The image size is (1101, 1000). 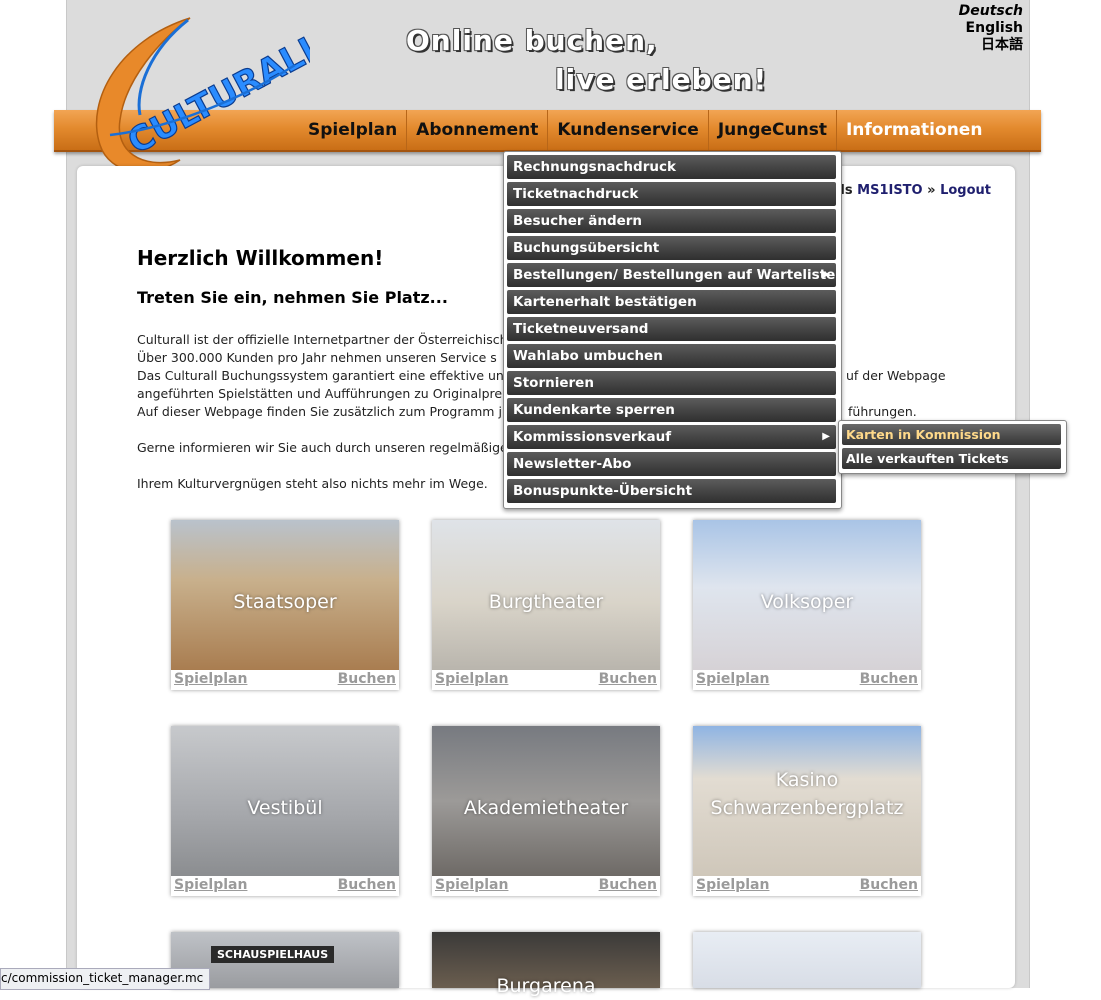 What do you see at coordinates (592, 437) in the screenshot?
I see `menu-kommissionsverkauf-label: Kommissionsverkauf` at bounding box center [592, 437].